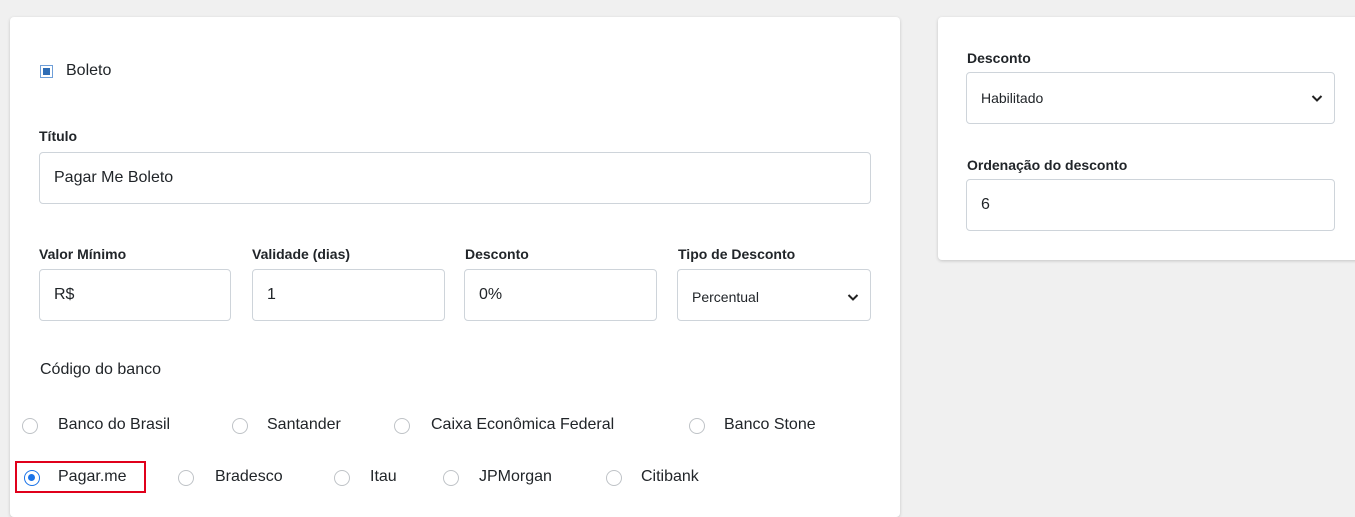  I want to click on desconto-input: 0%, so click(560, 295).